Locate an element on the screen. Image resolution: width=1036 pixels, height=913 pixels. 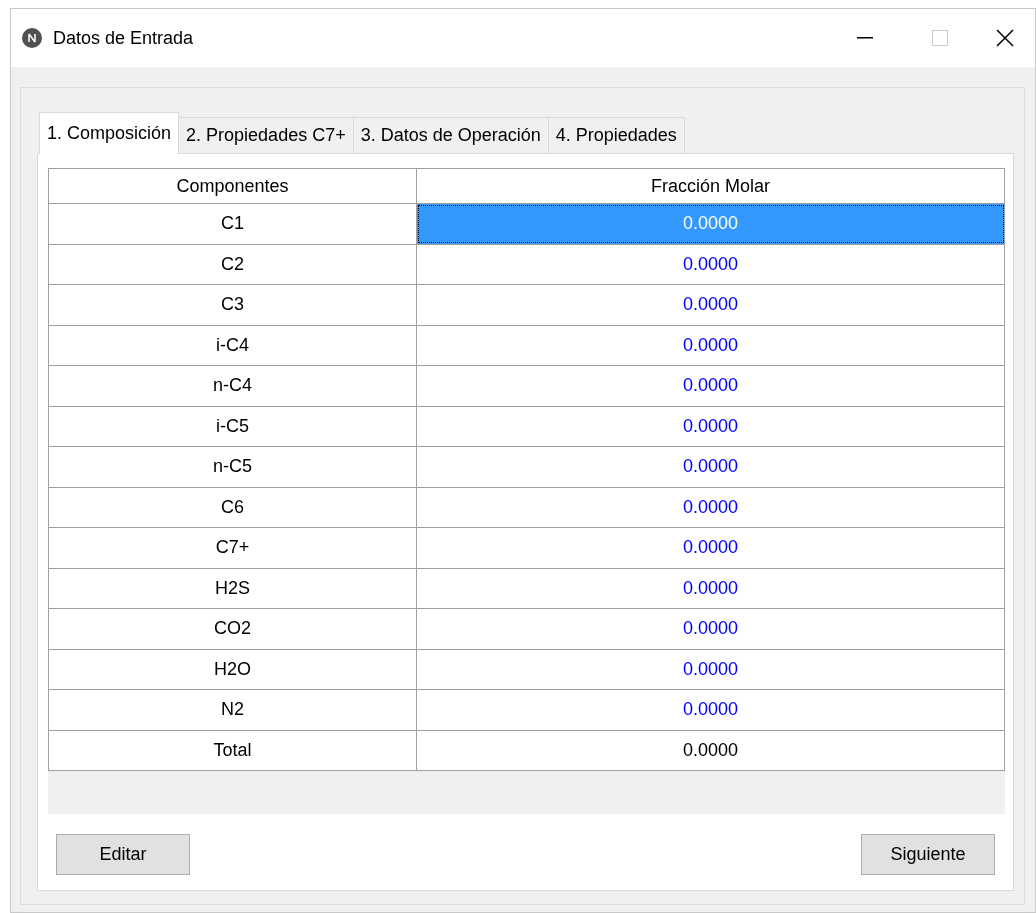
table-cell: H2O is located at coordinates (232, 669).